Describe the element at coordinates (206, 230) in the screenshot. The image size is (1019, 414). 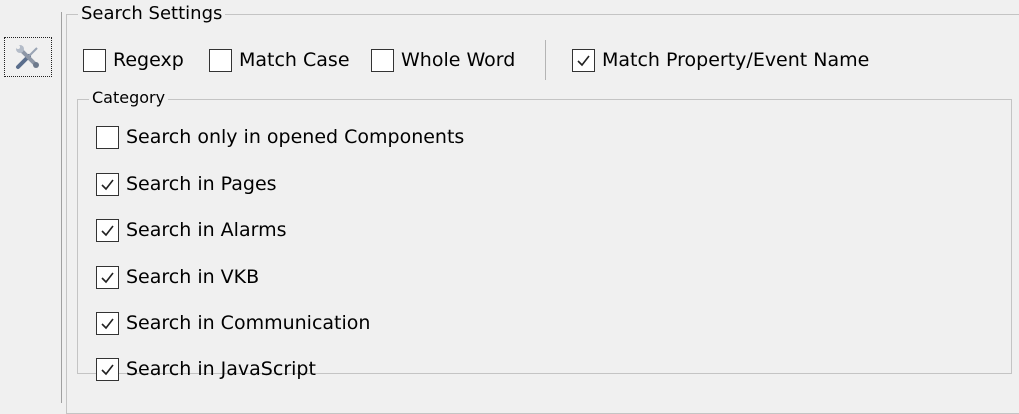
I see `checkbox-label: Search in Alarms` at that location.